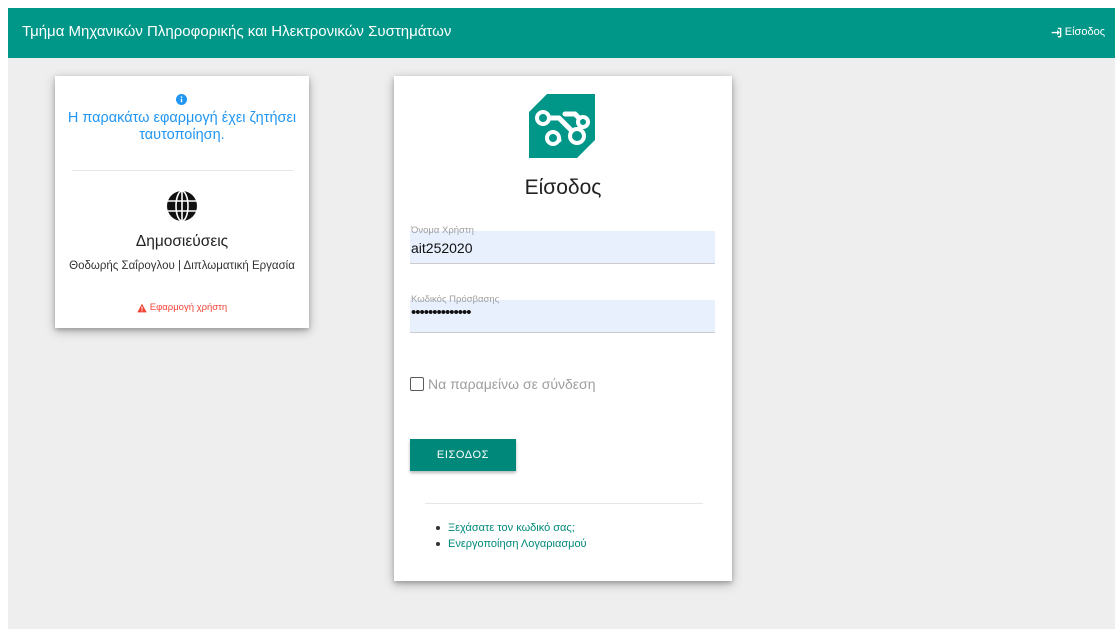  I want to click on remember-me-option: Να παραμείνω σε σύνδεση, so click(502, 384).